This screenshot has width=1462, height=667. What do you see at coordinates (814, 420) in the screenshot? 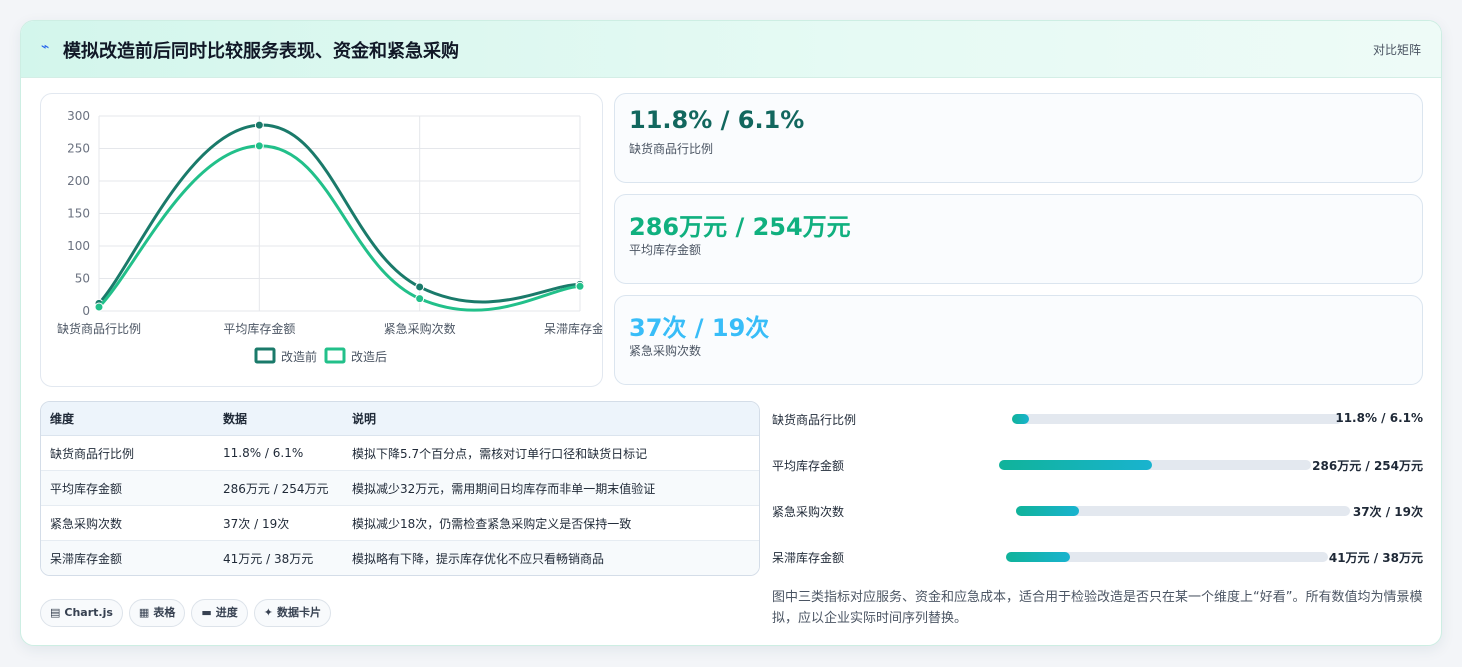
I see `progress-label: 缺货商品行比例` at bounding box center [814, 420].